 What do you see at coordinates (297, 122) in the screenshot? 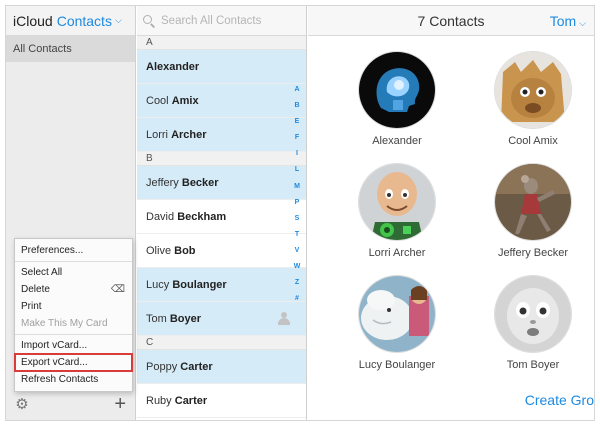
I see `index-letter: E` at bounding box center [297, 122].